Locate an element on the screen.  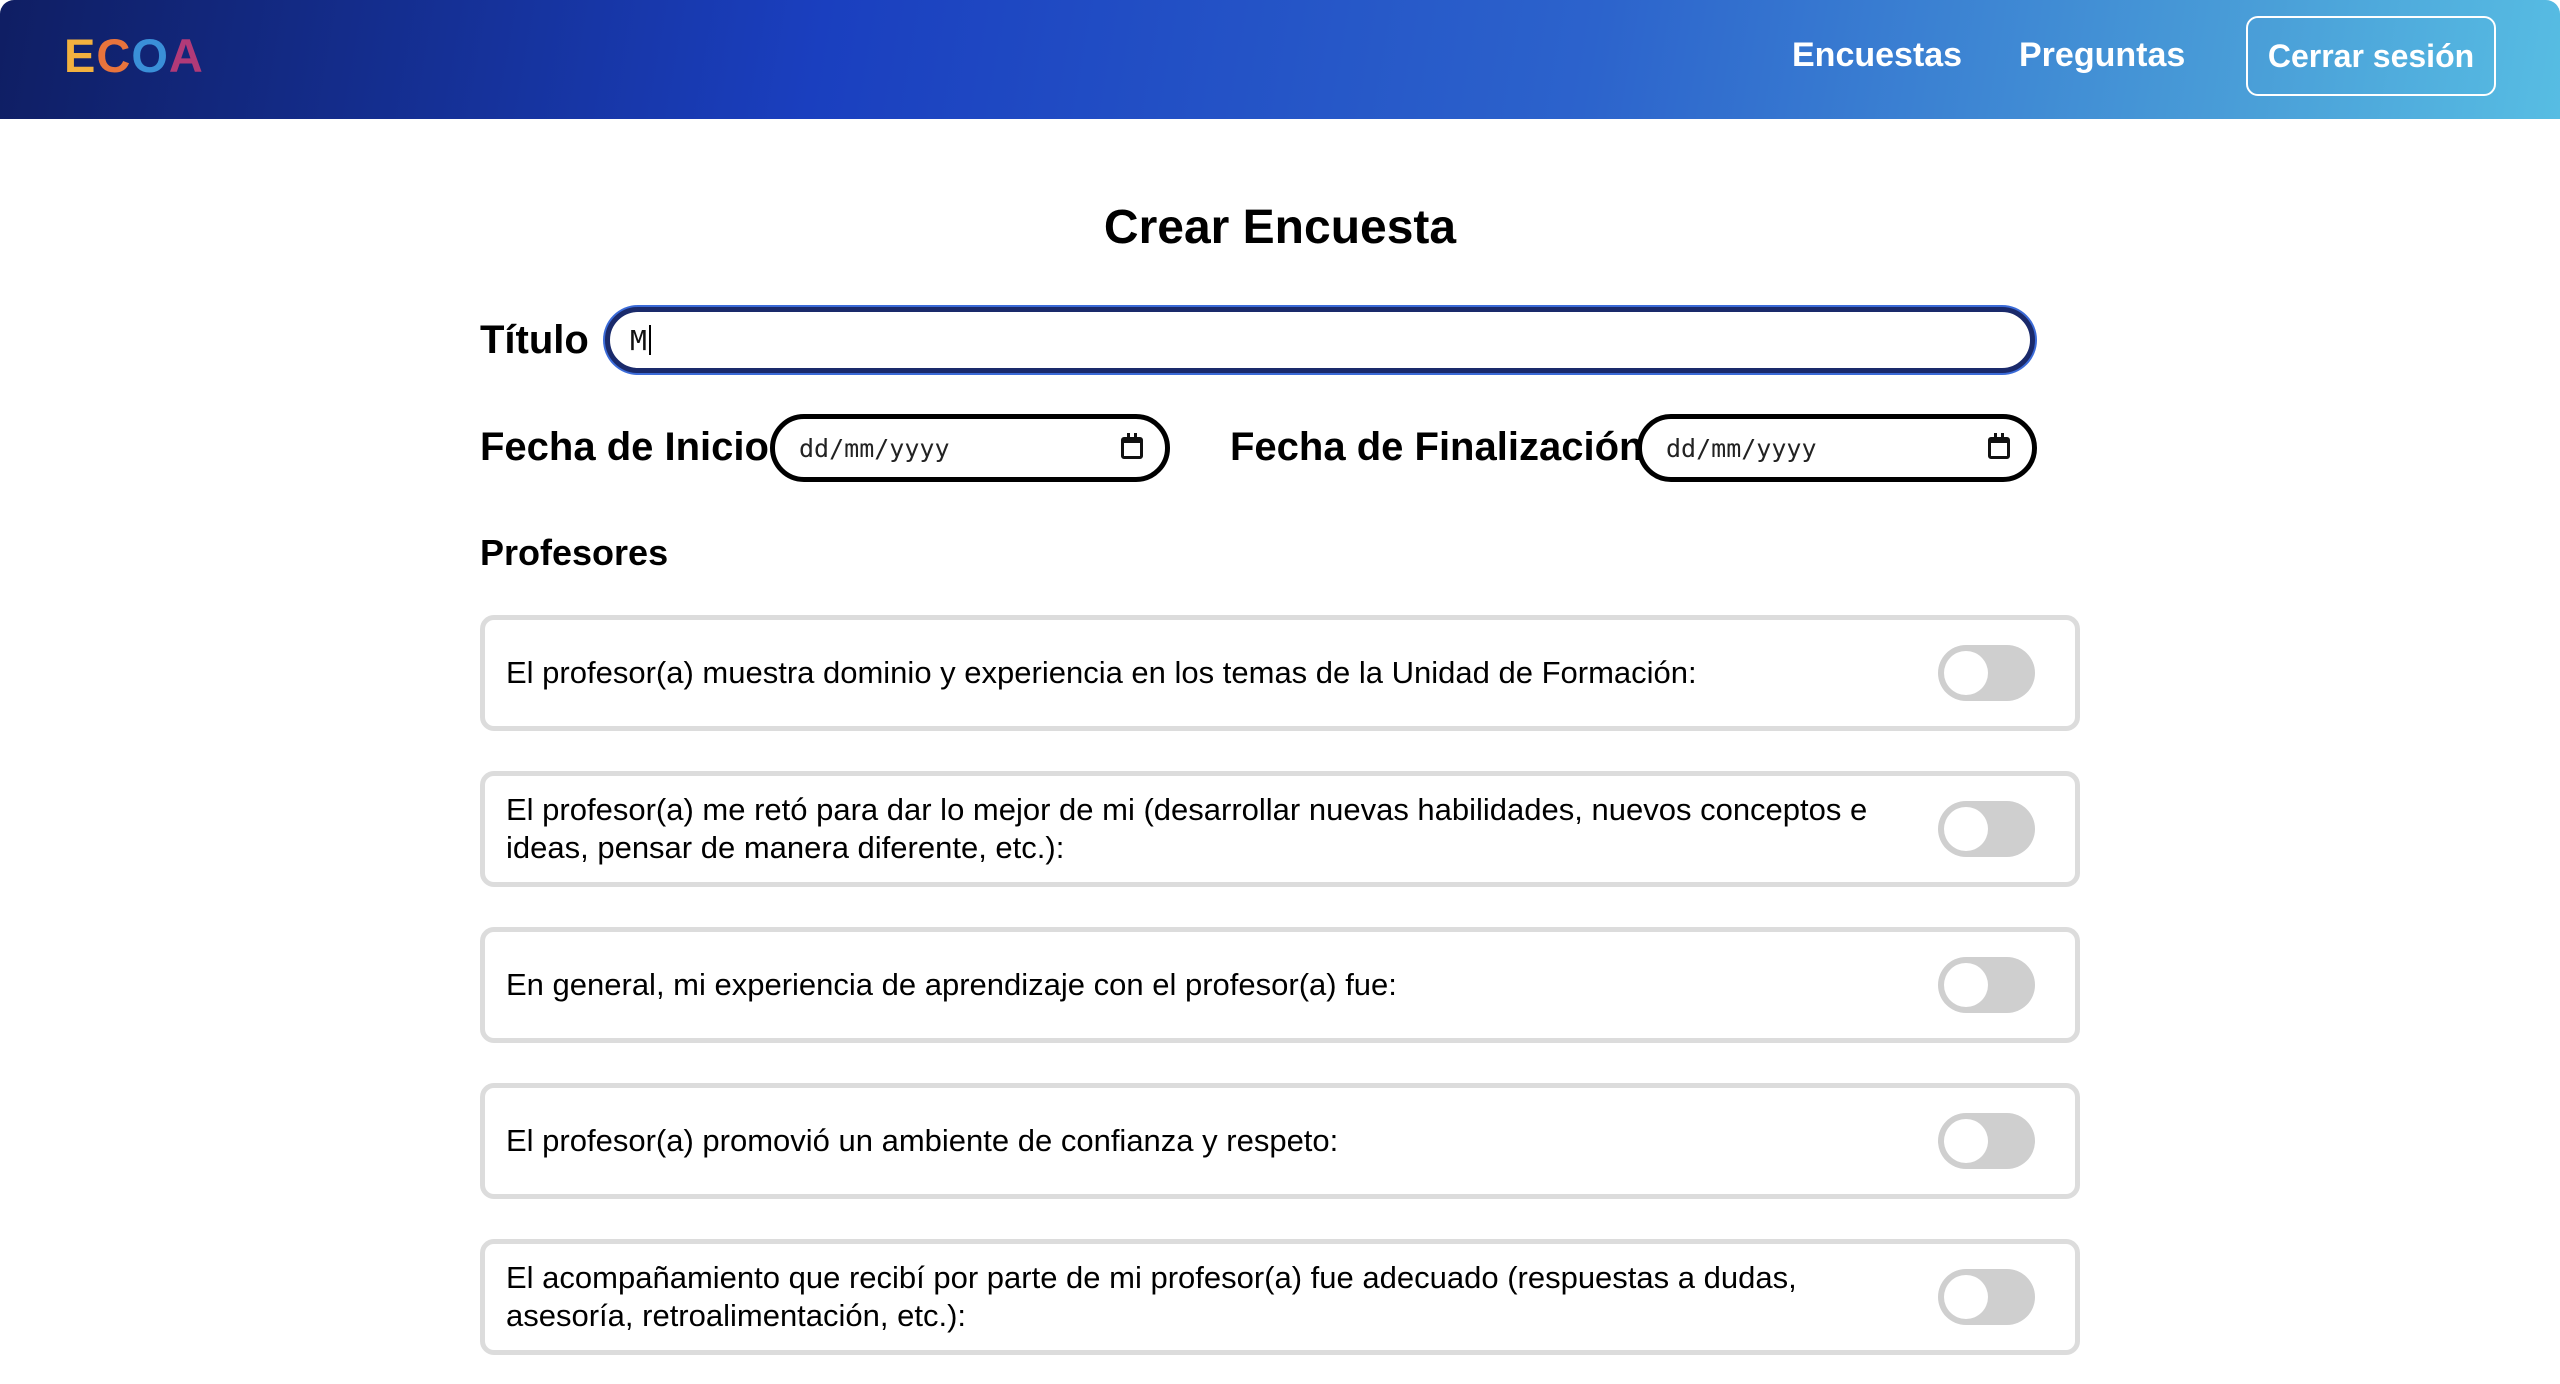
page-title: Crear Encuesta is located at coordinates (1280, 227).